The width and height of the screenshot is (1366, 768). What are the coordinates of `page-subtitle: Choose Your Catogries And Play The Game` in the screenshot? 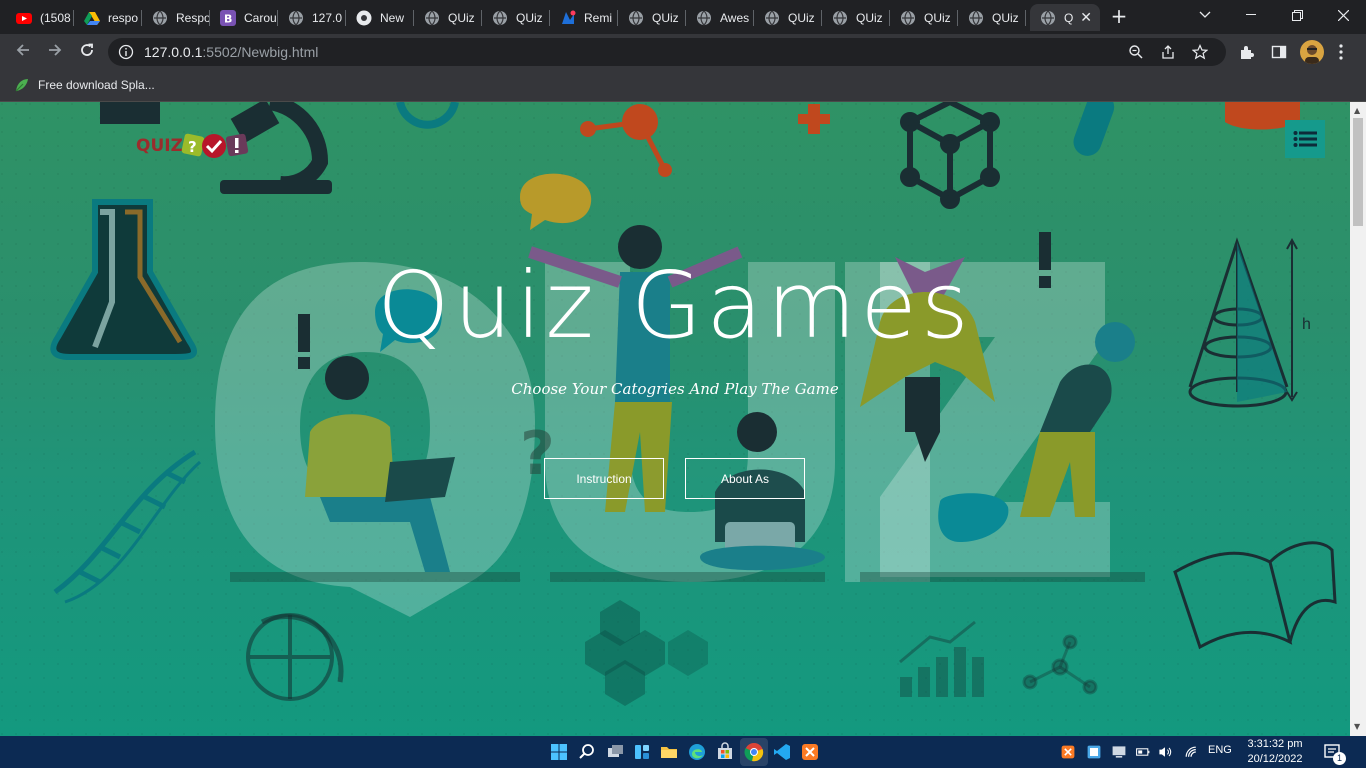 It's located at (675, 389).